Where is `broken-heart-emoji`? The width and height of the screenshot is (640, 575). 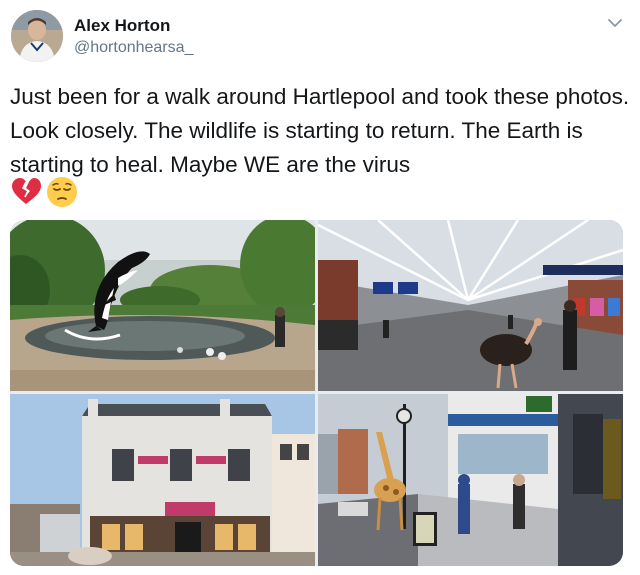 broken-heart-emoji is located at coordinates (26, 191).